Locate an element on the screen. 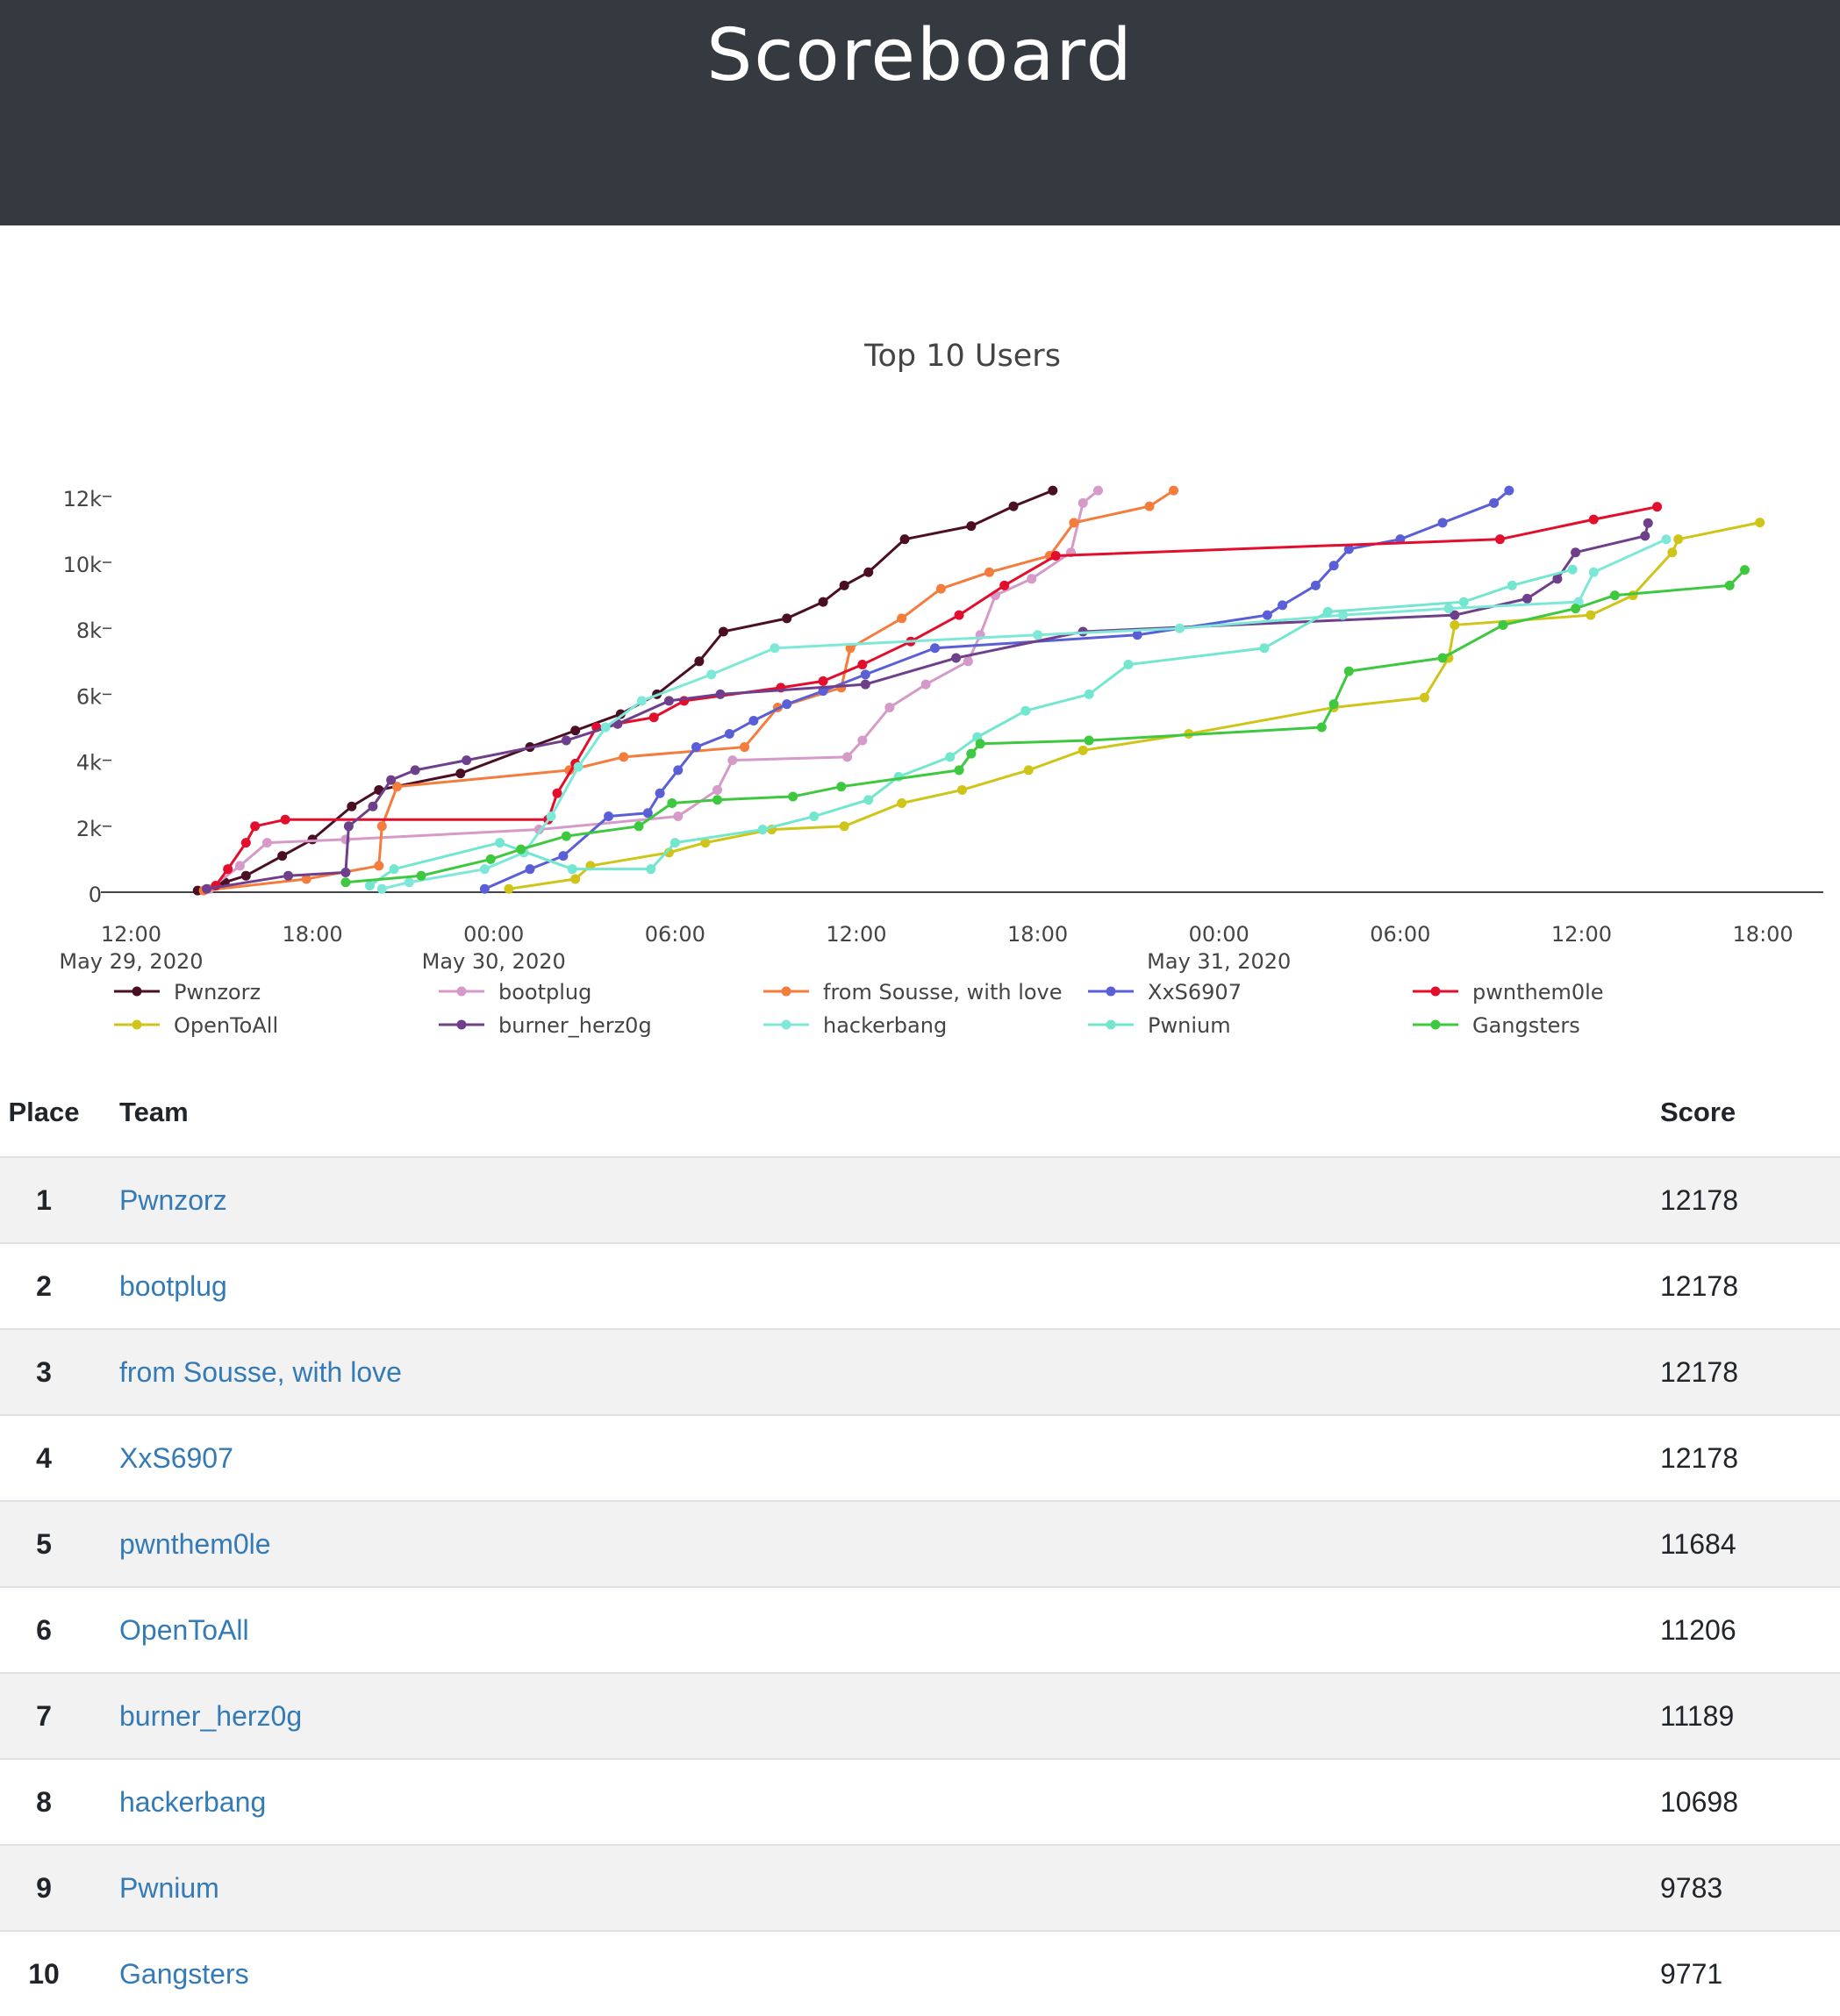 This screenshot has height=2016, width=1840. team-link: pwnthem0le is located at coordinates (195, 1544).